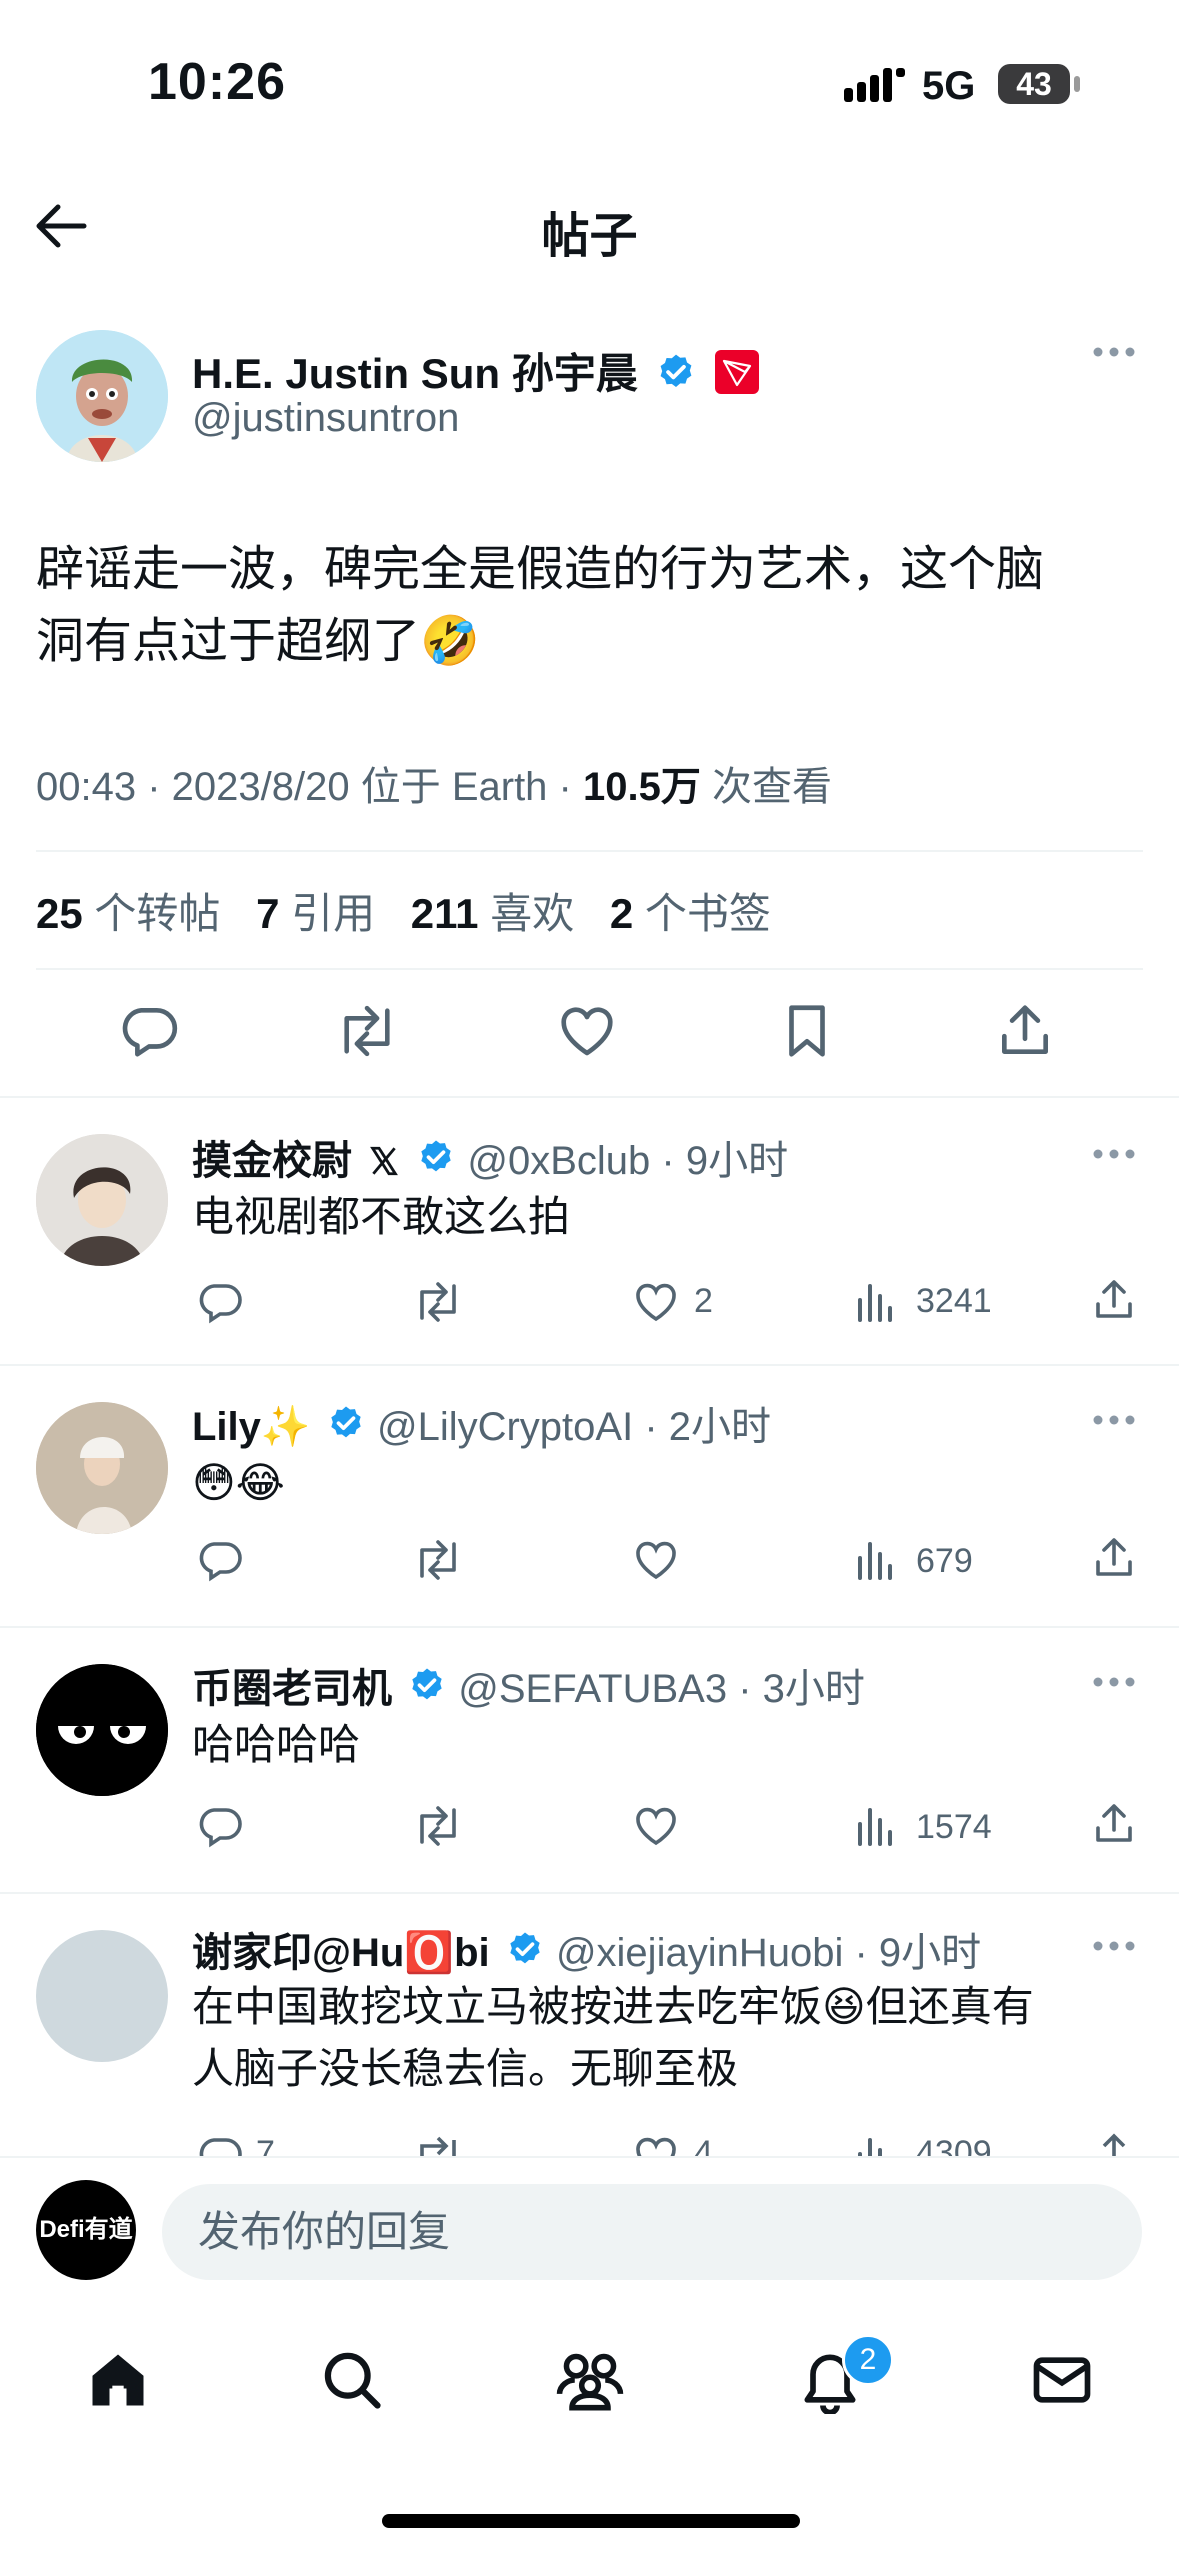 This screenshot has width=1179, height=2556. What do you see at coordinates (703, 2145) in the screenshot?
I see `like-count: 4` at bounding box center [703, 2145].